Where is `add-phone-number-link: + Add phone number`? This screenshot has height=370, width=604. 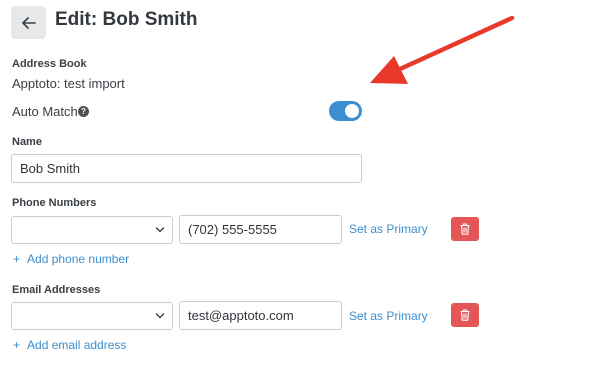
add-phone-number-link: + Add phone number is located at coordinates (71, 259).